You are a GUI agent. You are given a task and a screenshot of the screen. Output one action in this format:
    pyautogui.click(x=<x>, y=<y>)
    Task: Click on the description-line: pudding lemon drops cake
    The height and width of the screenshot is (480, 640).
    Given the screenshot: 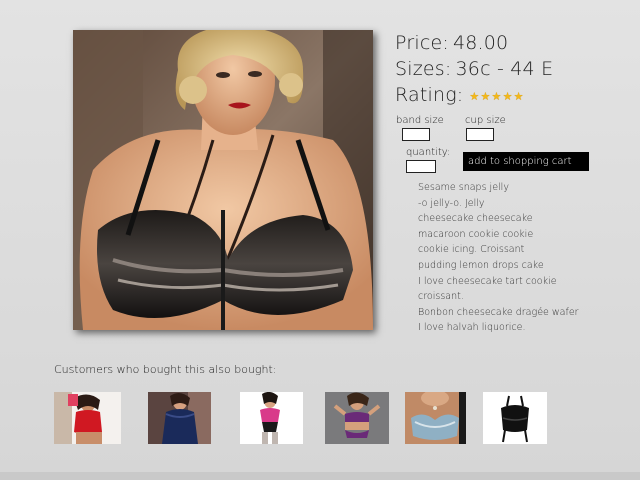 What is the action you would take?
    pyautogui.click(x=481, y=265)
    